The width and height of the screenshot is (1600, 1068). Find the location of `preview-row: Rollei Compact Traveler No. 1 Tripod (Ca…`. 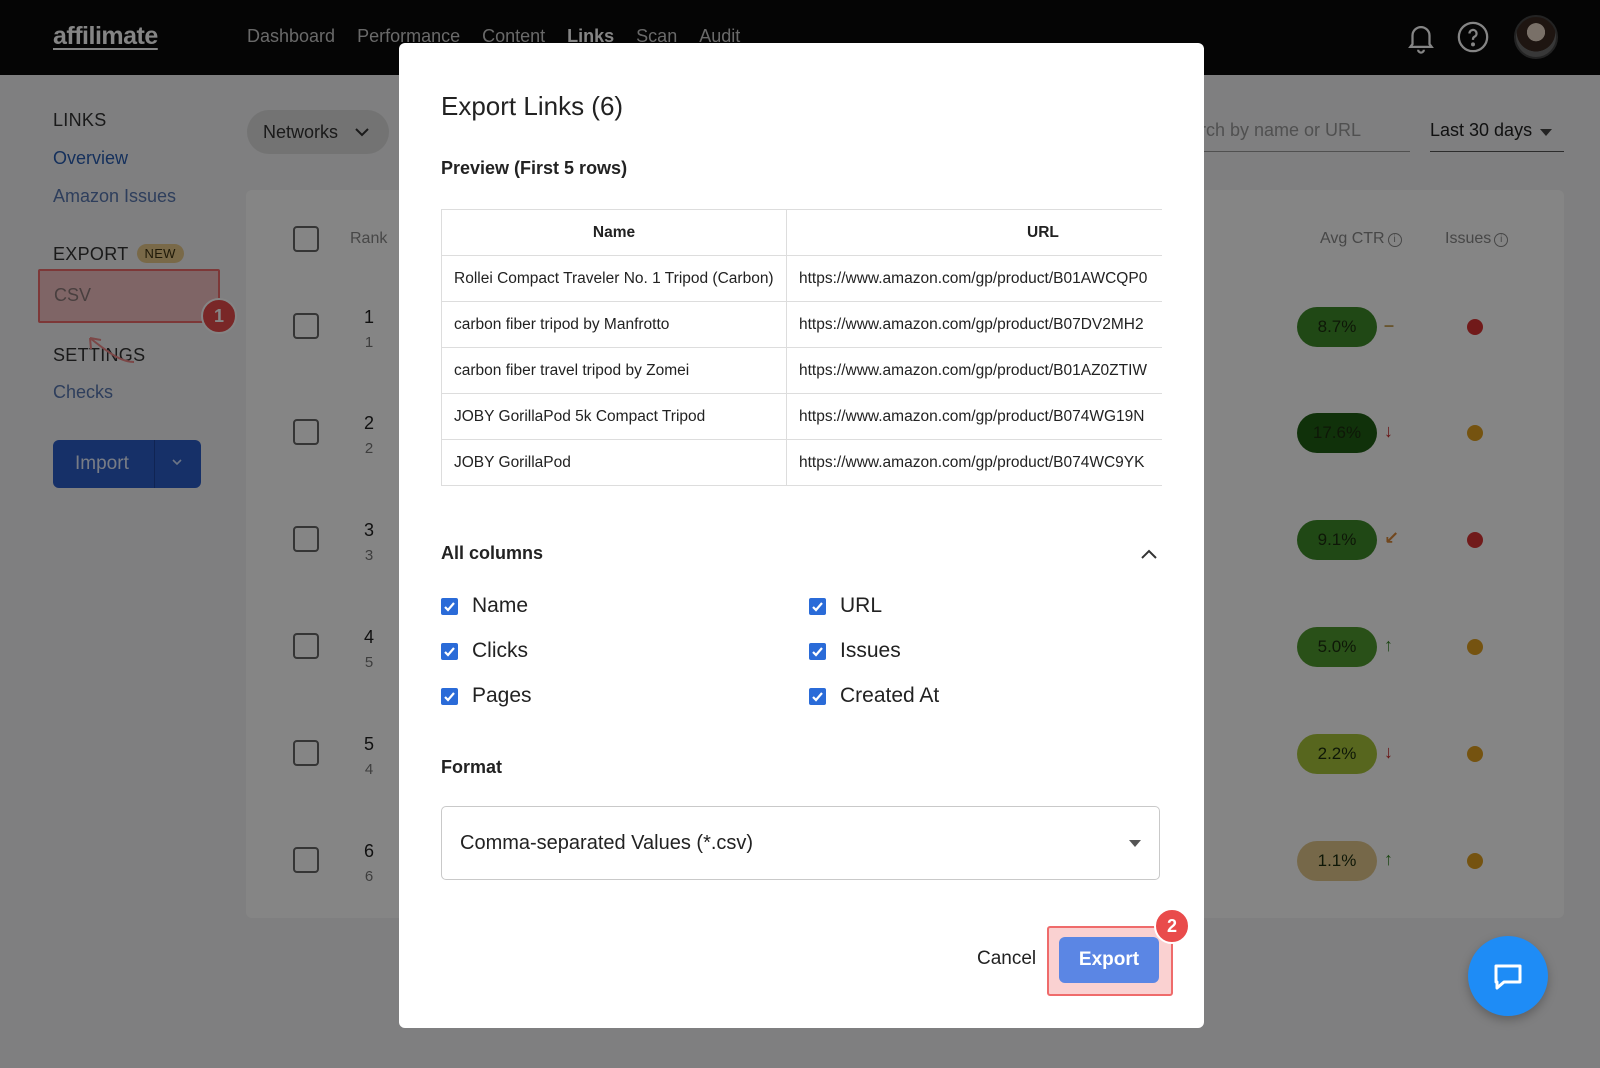

preview-row: Rollei Compact Traveler No. 1 Tripod (Ca… is located at coordinates (801, 278).